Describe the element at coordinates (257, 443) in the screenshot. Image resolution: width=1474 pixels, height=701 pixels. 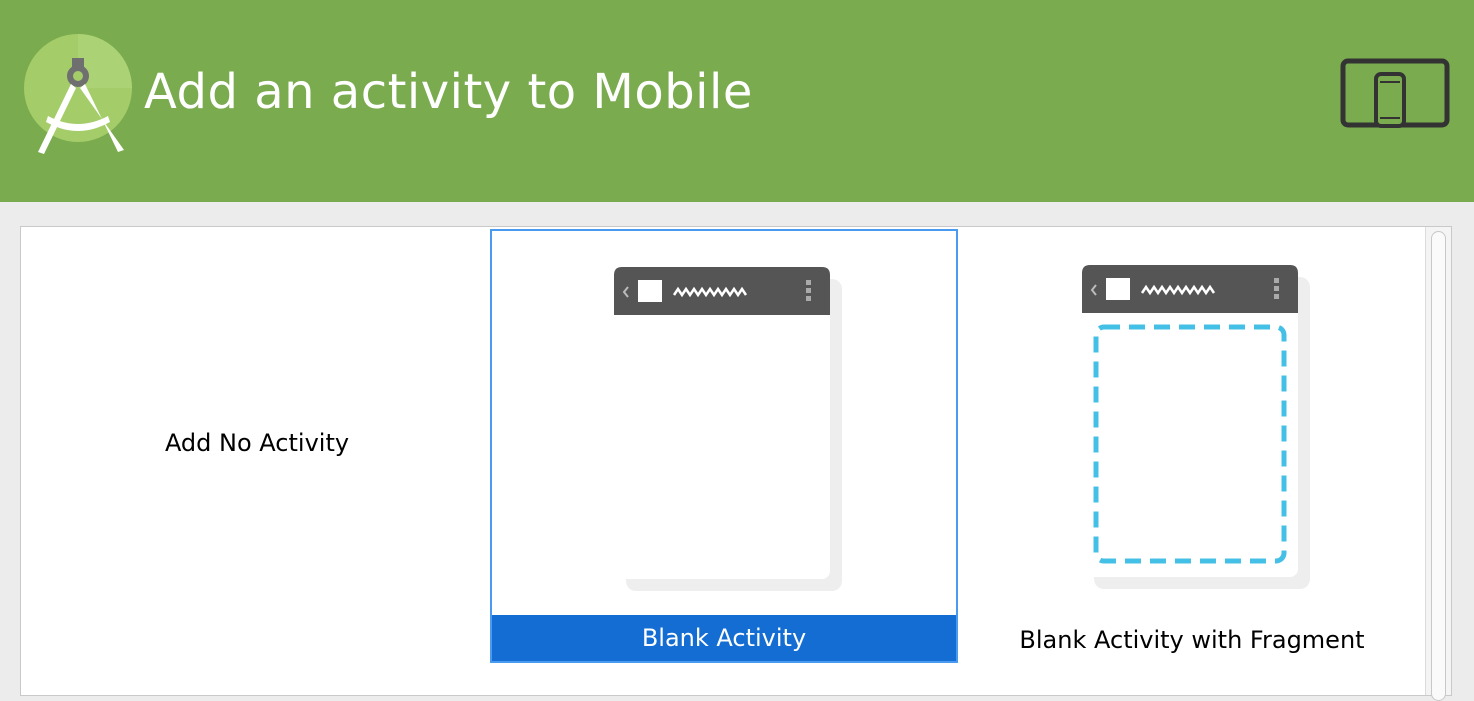
I see `tile-label: Add No Activity` at that location.